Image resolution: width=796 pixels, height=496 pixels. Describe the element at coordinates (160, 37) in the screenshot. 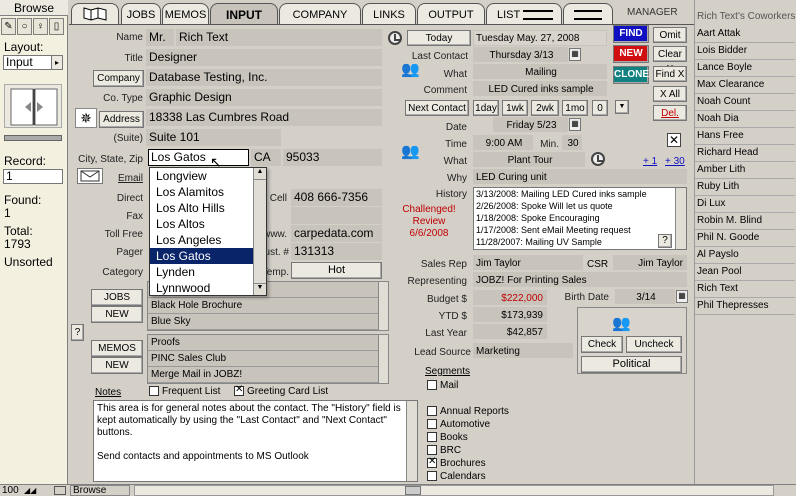

I see `prefix-field: Mr.` at that location.